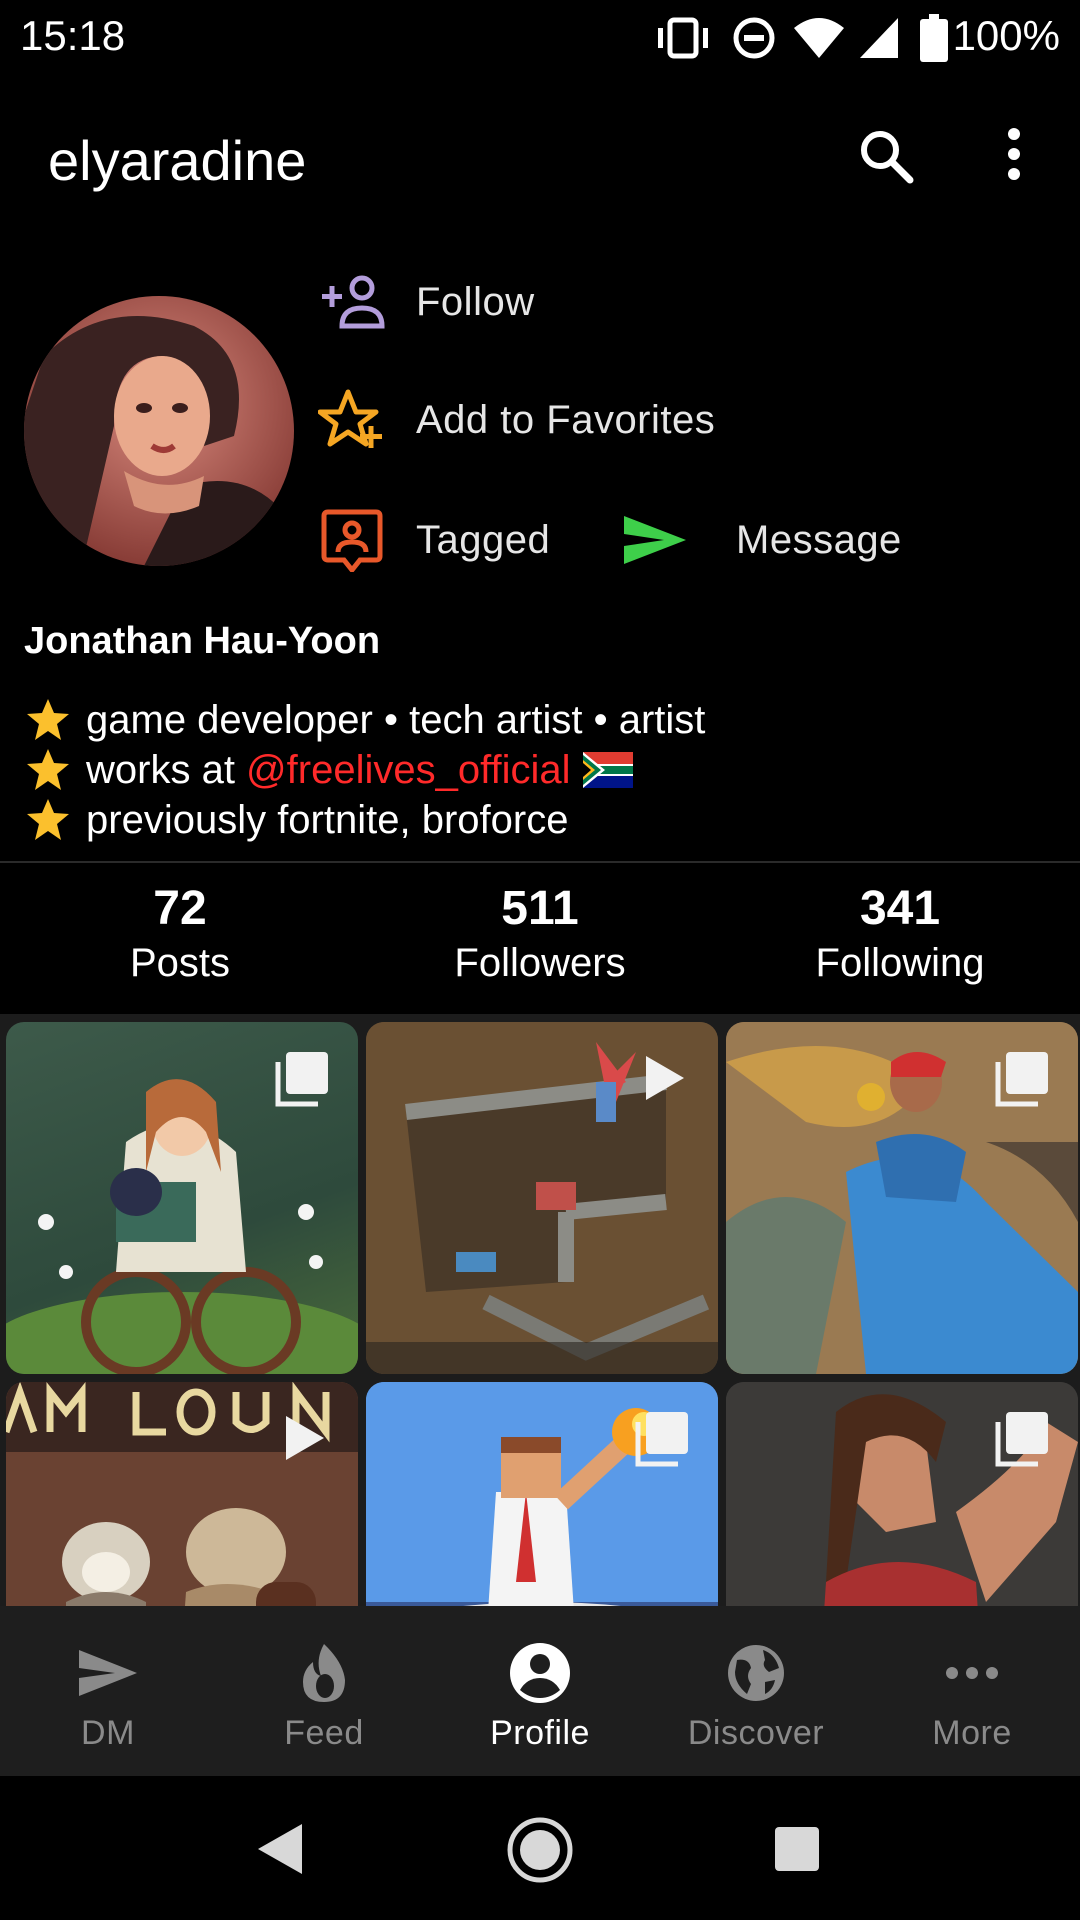  What do you see at coordinates (797, 1849) in the screenshot?
I see `recents-icon` at bounding box center [797, 1849].